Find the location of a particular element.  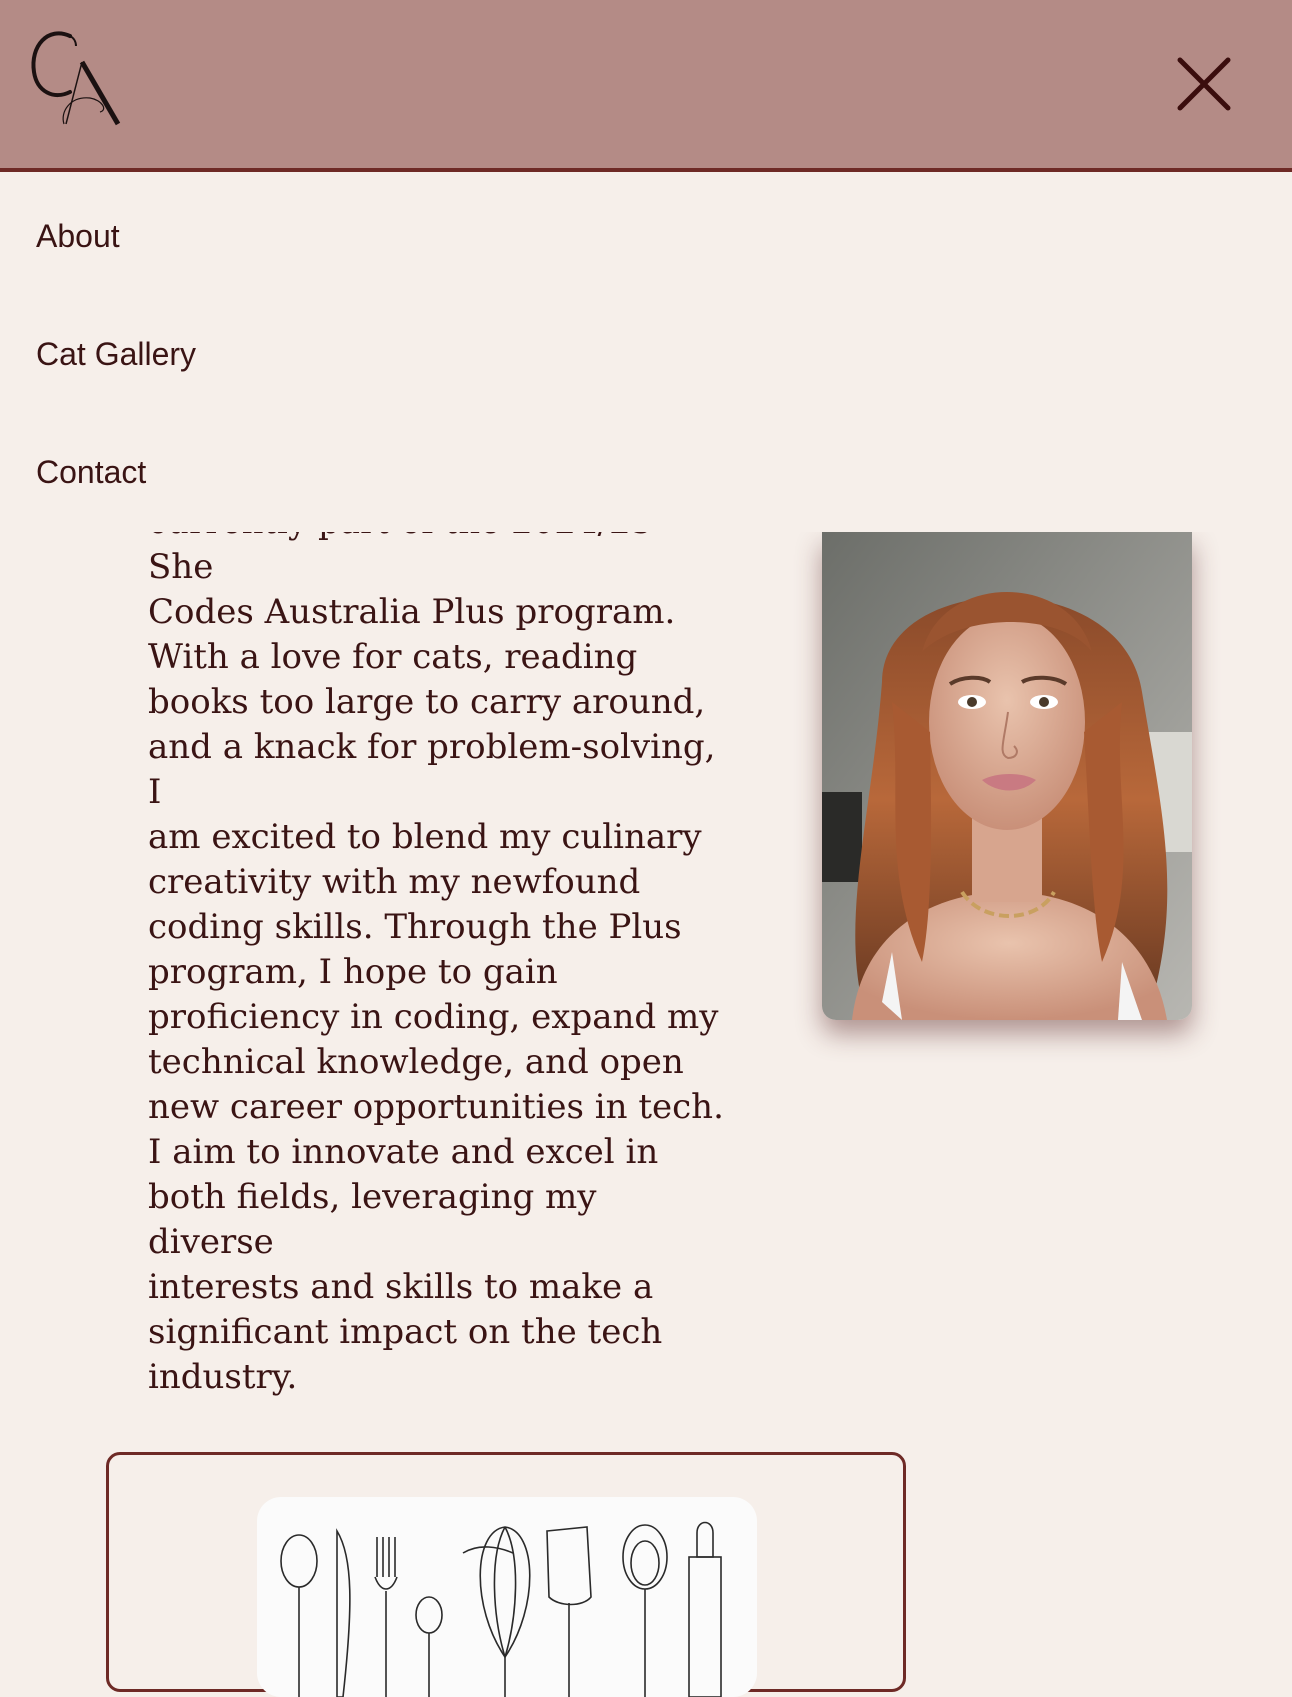

skills-card is located at coordinates (506, 1574).